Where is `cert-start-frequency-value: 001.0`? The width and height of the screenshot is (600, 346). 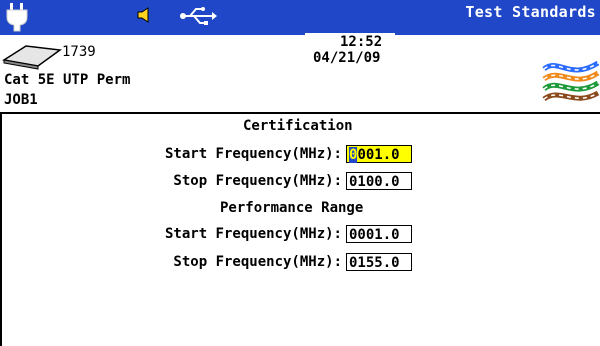 cert-start-frequency-value: 001.0 is located at coordinates (378, 155).